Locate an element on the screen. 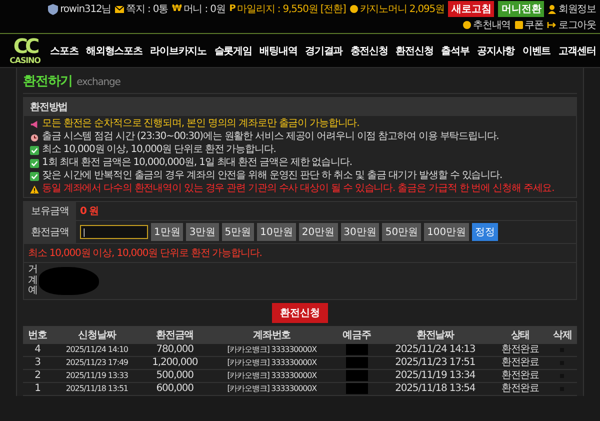 The image size is (600, 421). balance-amount: 0 원 is located at coordinates (89, 211).